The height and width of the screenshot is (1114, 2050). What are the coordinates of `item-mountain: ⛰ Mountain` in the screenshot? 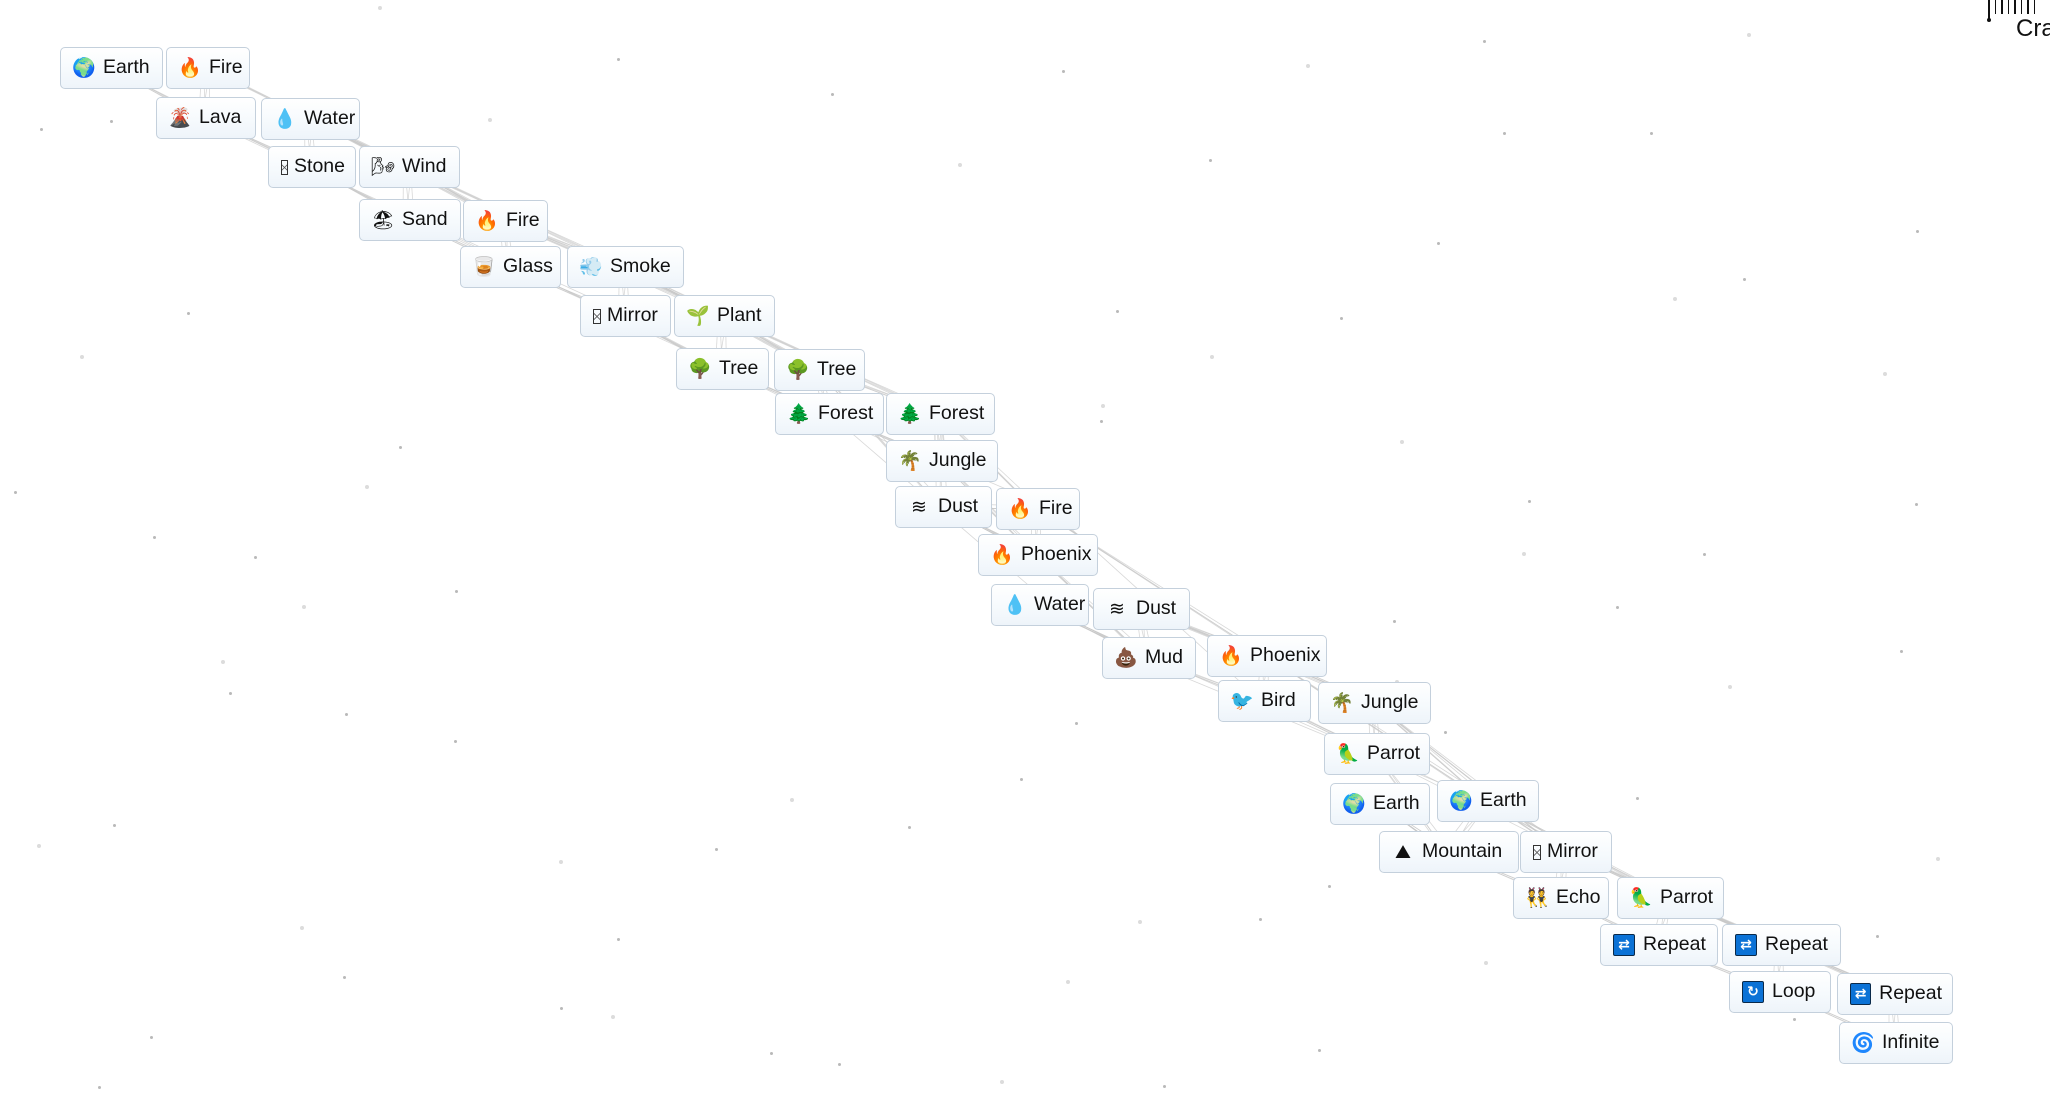 It's located at (1449, 852).